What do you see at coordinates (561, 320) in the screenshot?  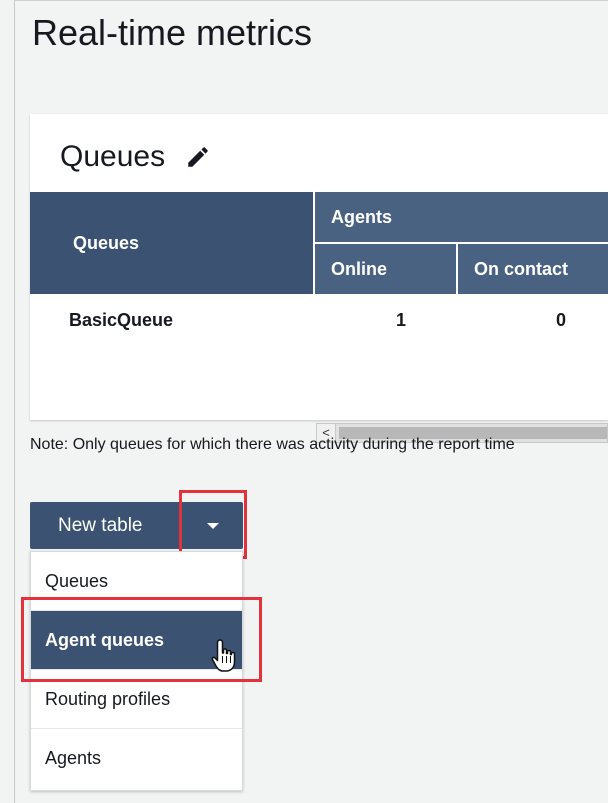 I see `table-row-on-contact-value: 0` at bounding box center [561, 320].